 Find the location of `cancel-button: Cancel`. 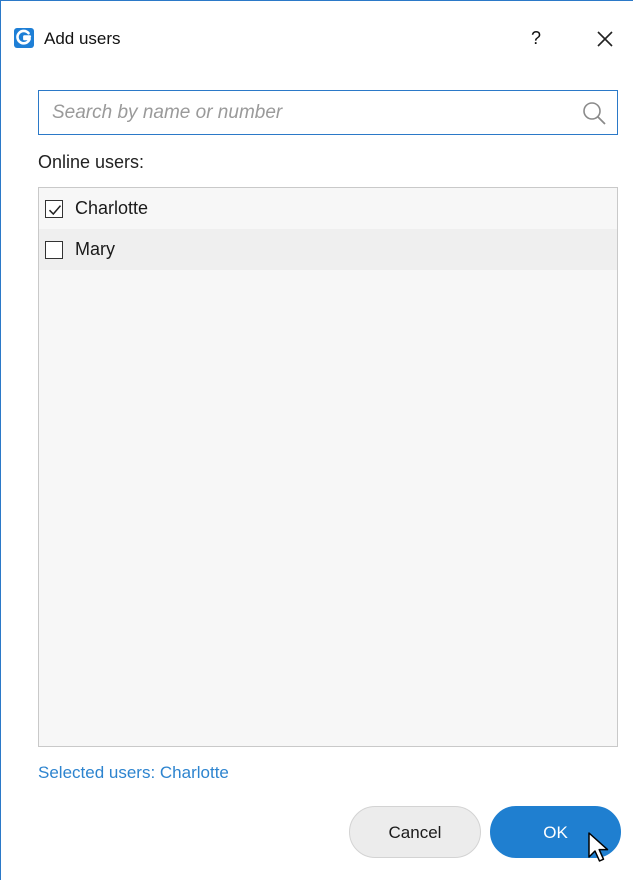

cancel-button: Cancel is located at coordinates (415, 832).